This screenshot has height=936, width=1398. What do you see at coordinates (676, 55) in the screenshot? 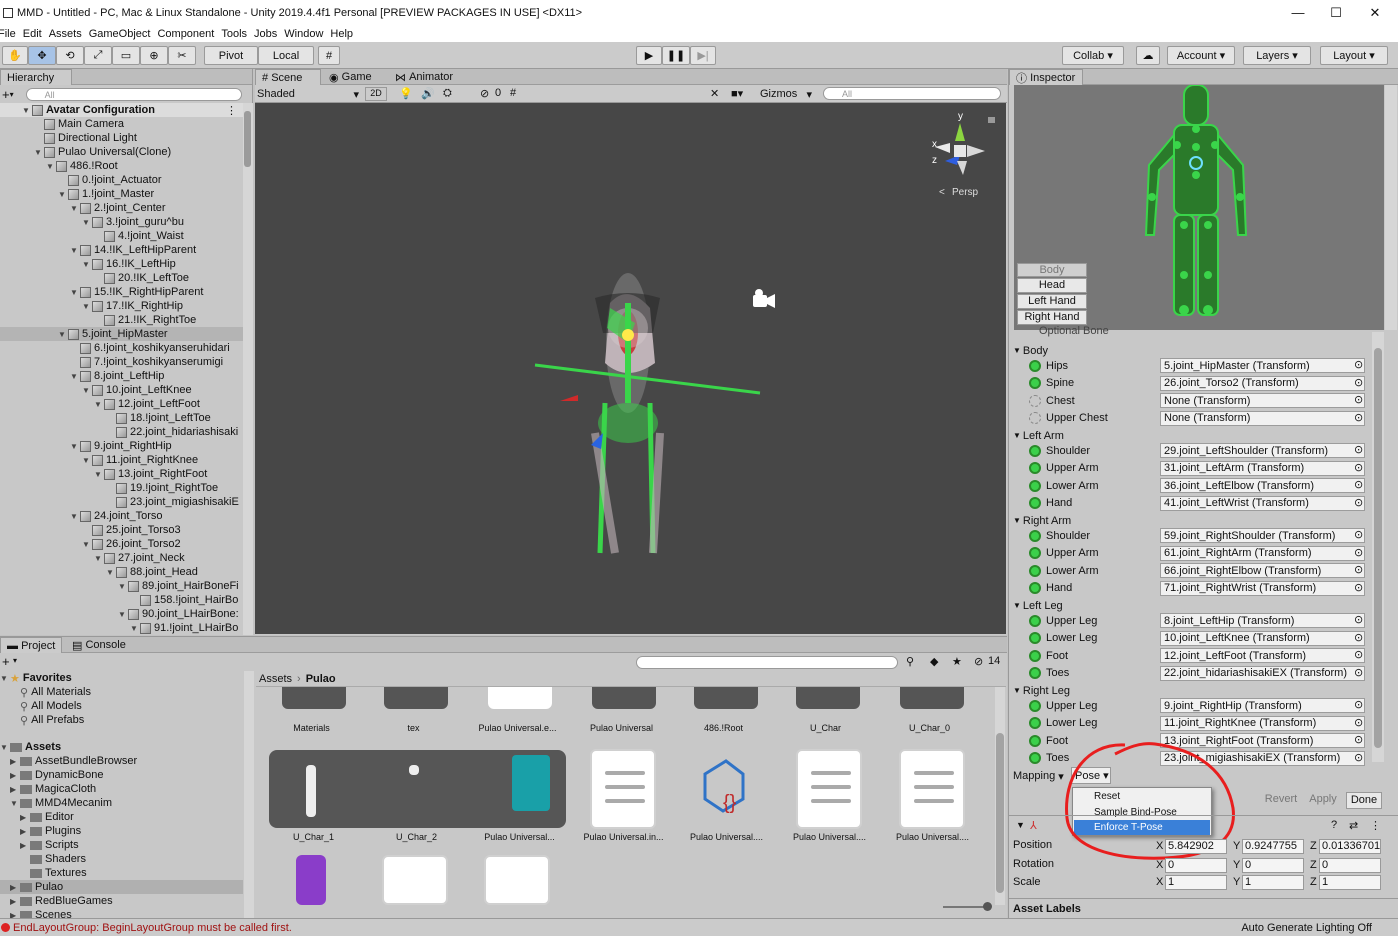
I see `pause-button: ❚❚` at bounding box center [676, 55].